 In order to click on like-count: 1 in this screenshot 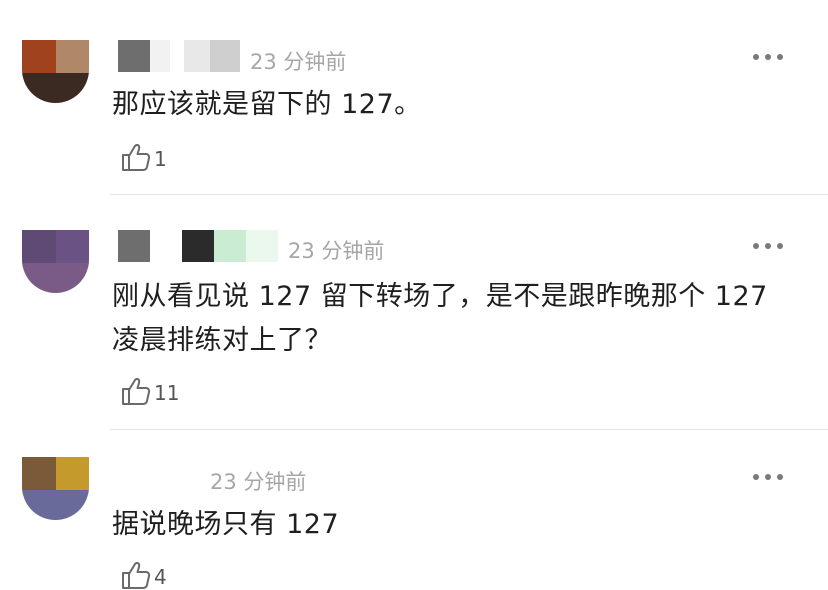, I will do `click(160, 159)`.